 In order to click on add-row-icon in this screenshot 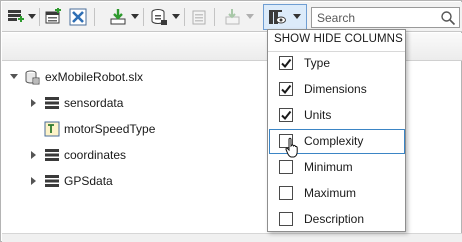, I will do `click(16, 17)`.